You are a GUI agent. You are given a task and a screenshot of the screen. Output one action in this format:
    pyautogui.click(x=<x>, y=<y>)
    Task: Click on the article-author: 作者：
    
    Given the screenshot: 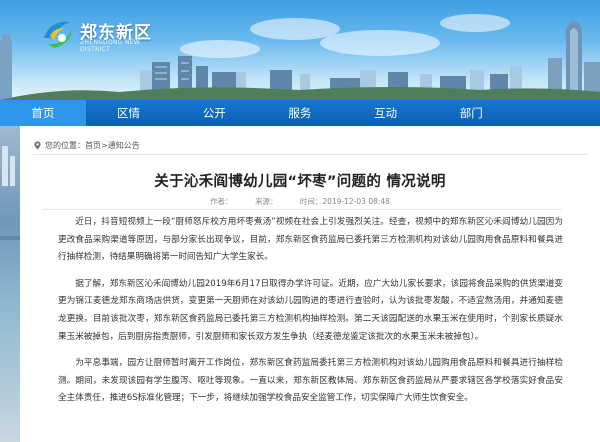 What is the action you would take?
    pyautogui.click(x=221, y=201)
    